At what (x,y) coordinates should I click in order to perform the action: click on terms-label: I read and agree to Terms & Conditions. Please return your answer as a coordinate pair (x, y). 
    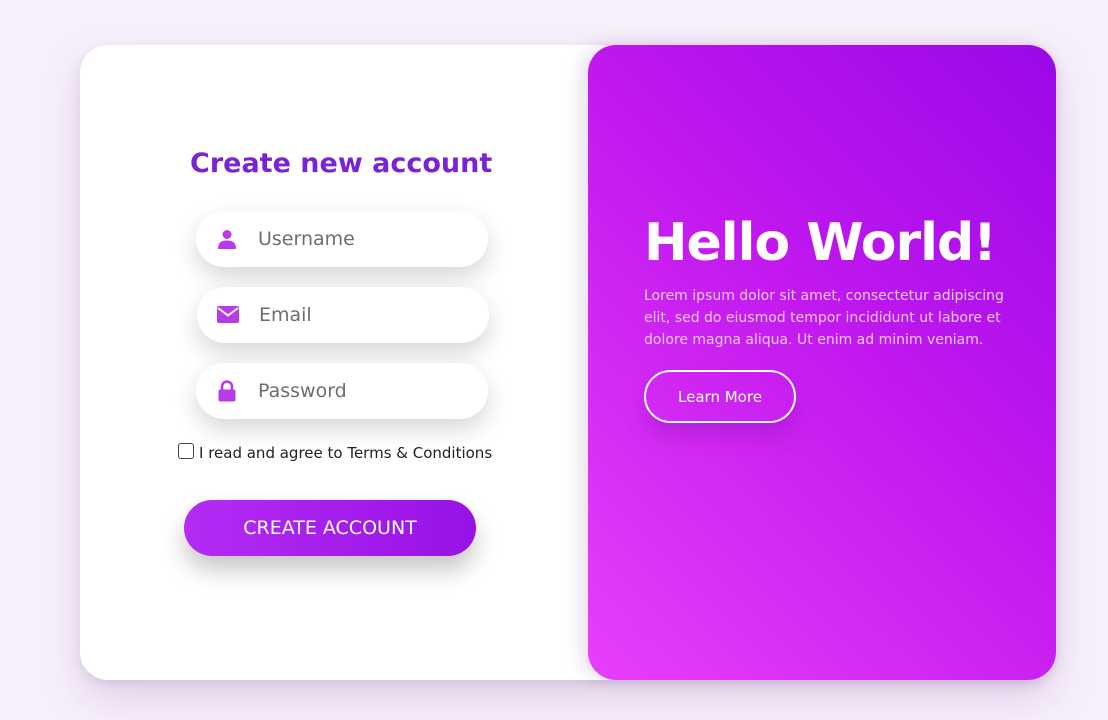
    Looking at the image, I should click on (345, 453).